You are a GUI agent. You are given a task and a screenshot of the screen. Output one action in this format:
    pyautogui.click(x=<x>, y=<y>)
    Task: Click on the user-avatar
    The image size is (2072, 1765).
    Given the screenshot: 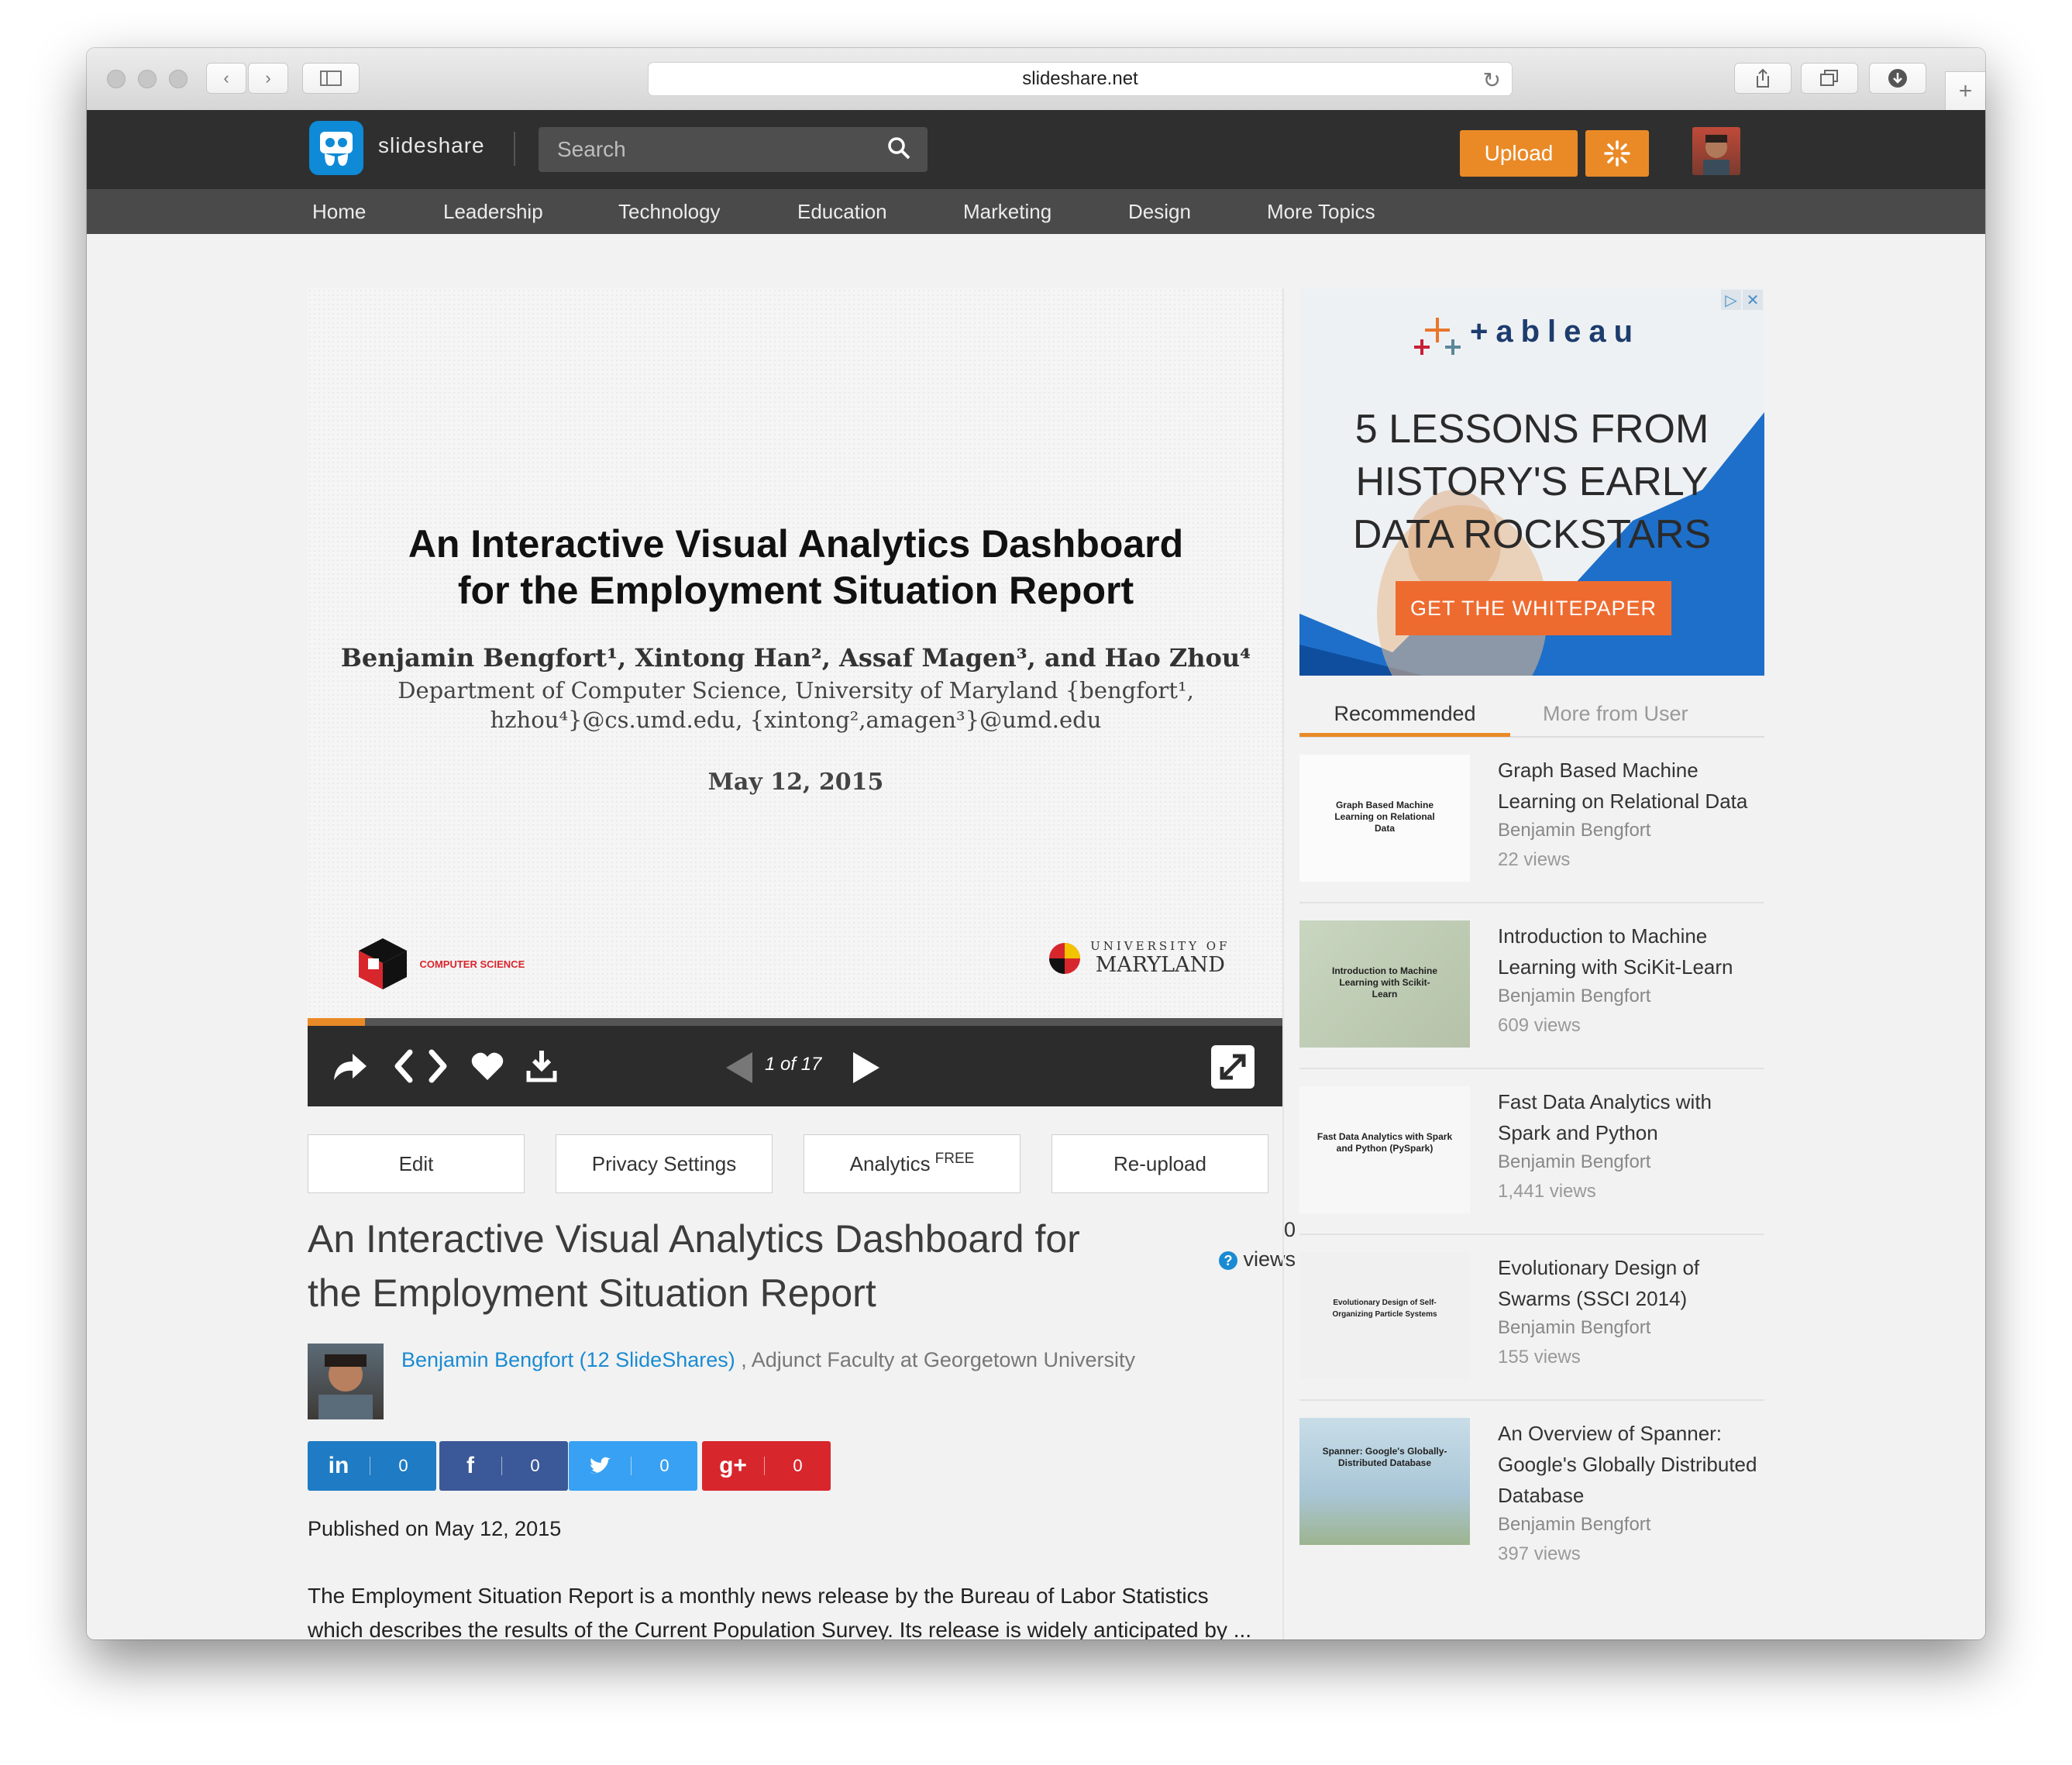 What is the action you would take?
    pyautogui.click(x=1716, y=151)
    